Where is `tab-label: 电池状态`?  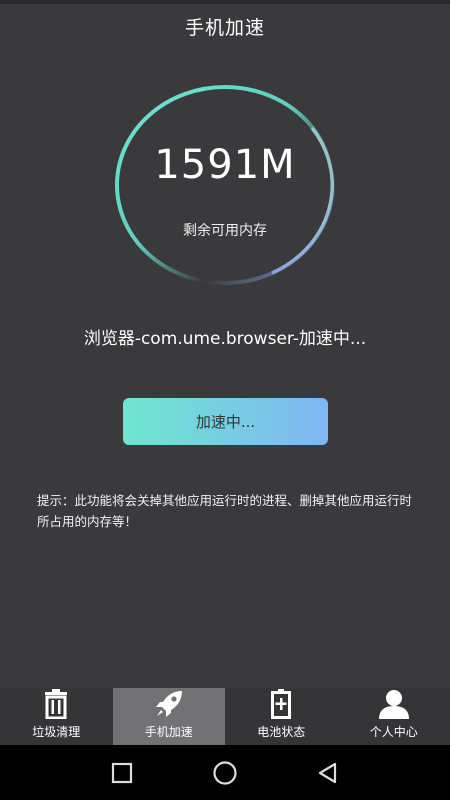 tab-label: 电池状态 is located at coordinates (281, 732).